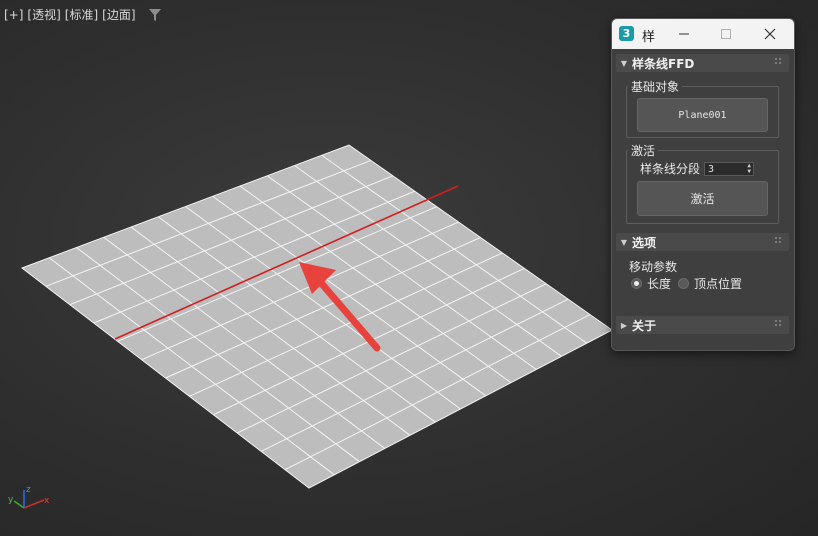  I want to click on axis-z-label: z, so click(28, 490).